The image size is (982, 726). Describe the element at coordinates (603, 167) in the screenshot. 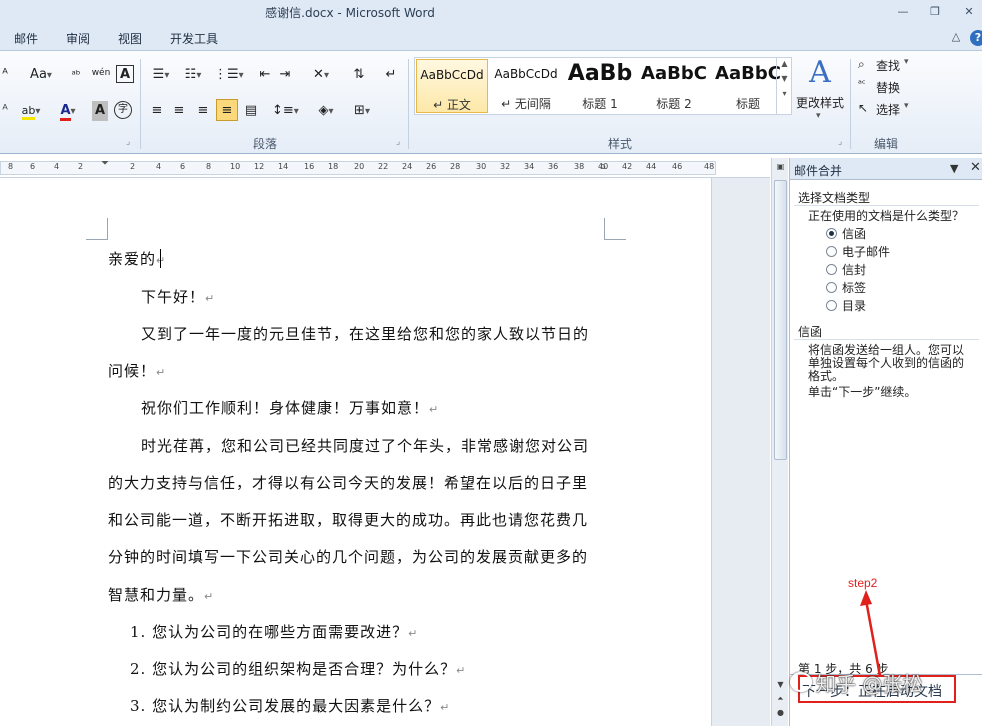

I see `right-indent-marker-icon: ⌂` at that location.